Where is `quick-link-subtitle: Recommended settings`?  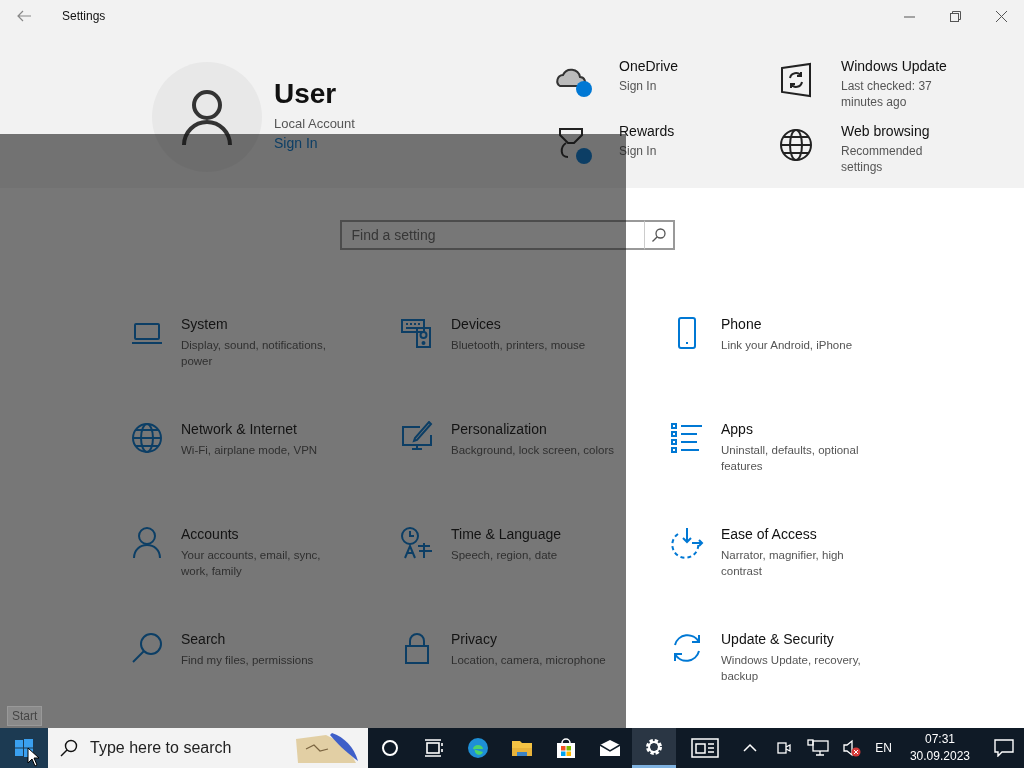
quick-link-subtitle: Recommended settings is located at coordinates (882, 159).